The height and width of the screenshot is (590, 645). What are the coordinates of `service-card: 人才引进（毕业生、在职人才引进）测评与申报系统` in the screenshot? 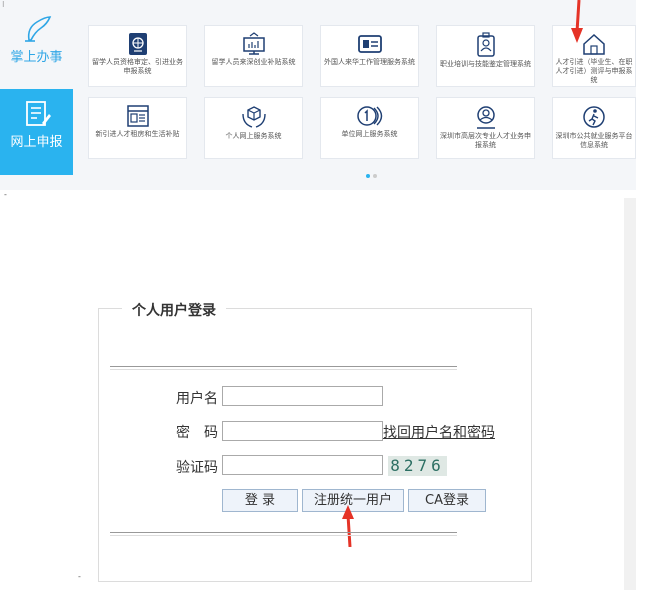 It's located at (594, 56).